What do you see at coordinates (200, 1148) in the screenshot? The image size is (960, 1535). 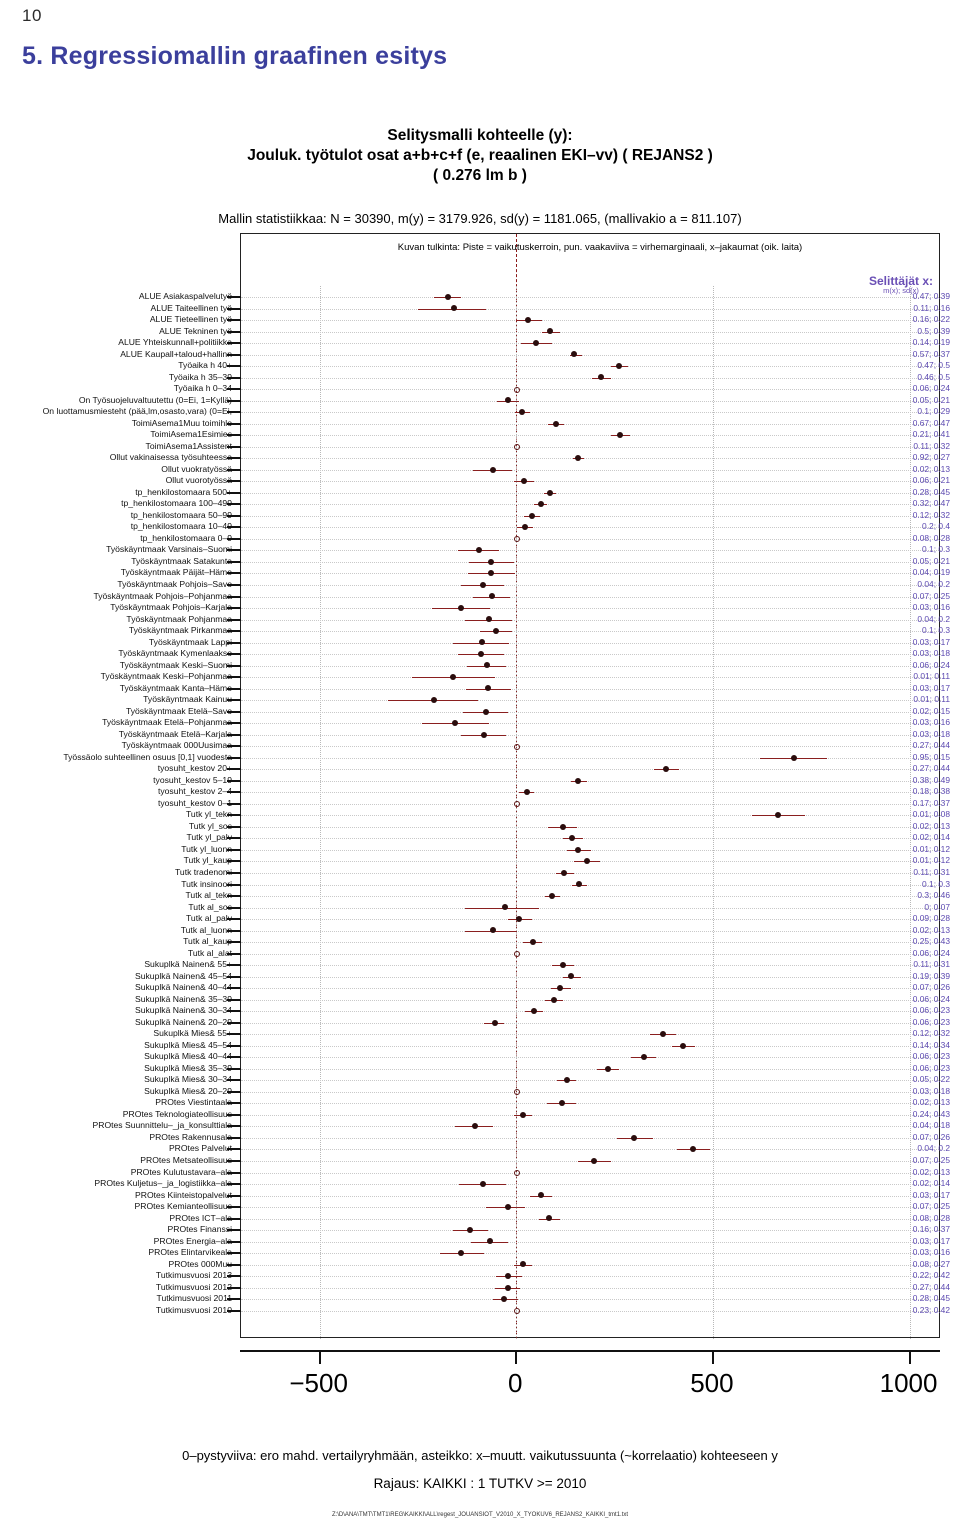 I see `row-label: PROtes Palvelut` at bounding box center [200, 1148].